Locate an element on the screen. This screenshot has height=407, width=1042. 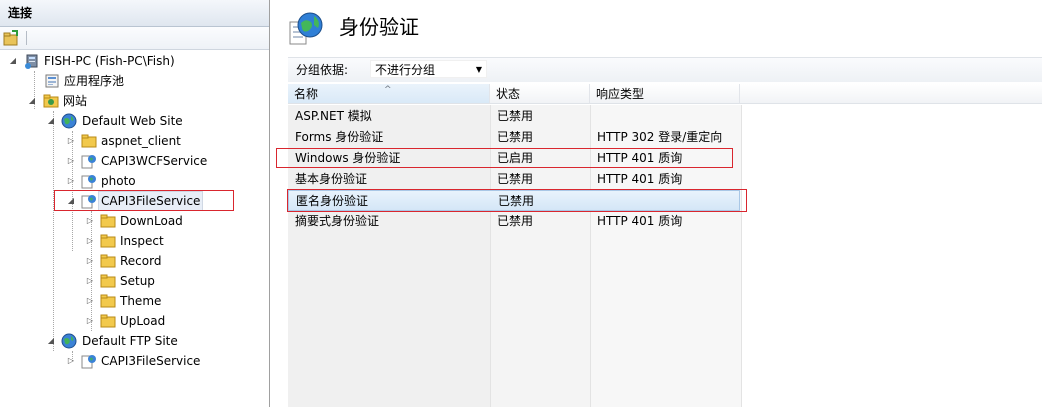
tree-item-aspnet-client: ▷ aspnet_client is located at coordinates (134, 141).